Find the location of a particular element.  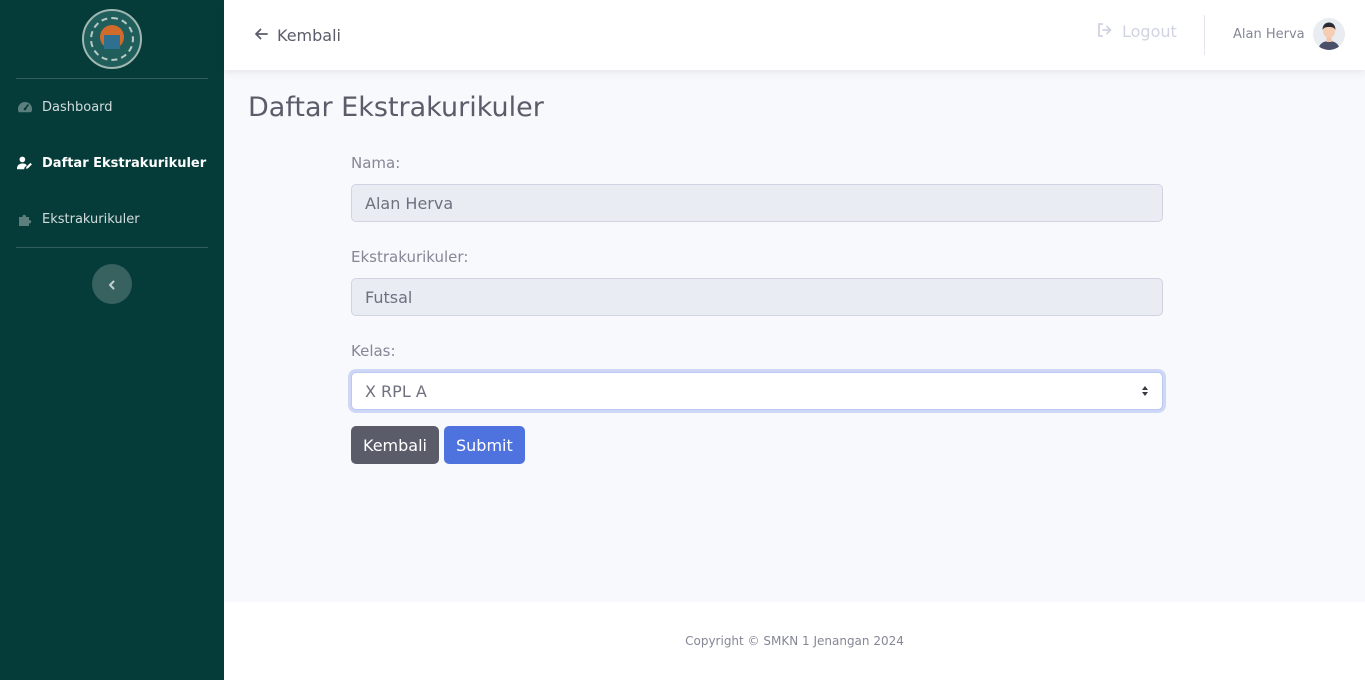

footer: Copyright © SMKN 1 Jenangan 2024 is located at coordinates (794, 641).